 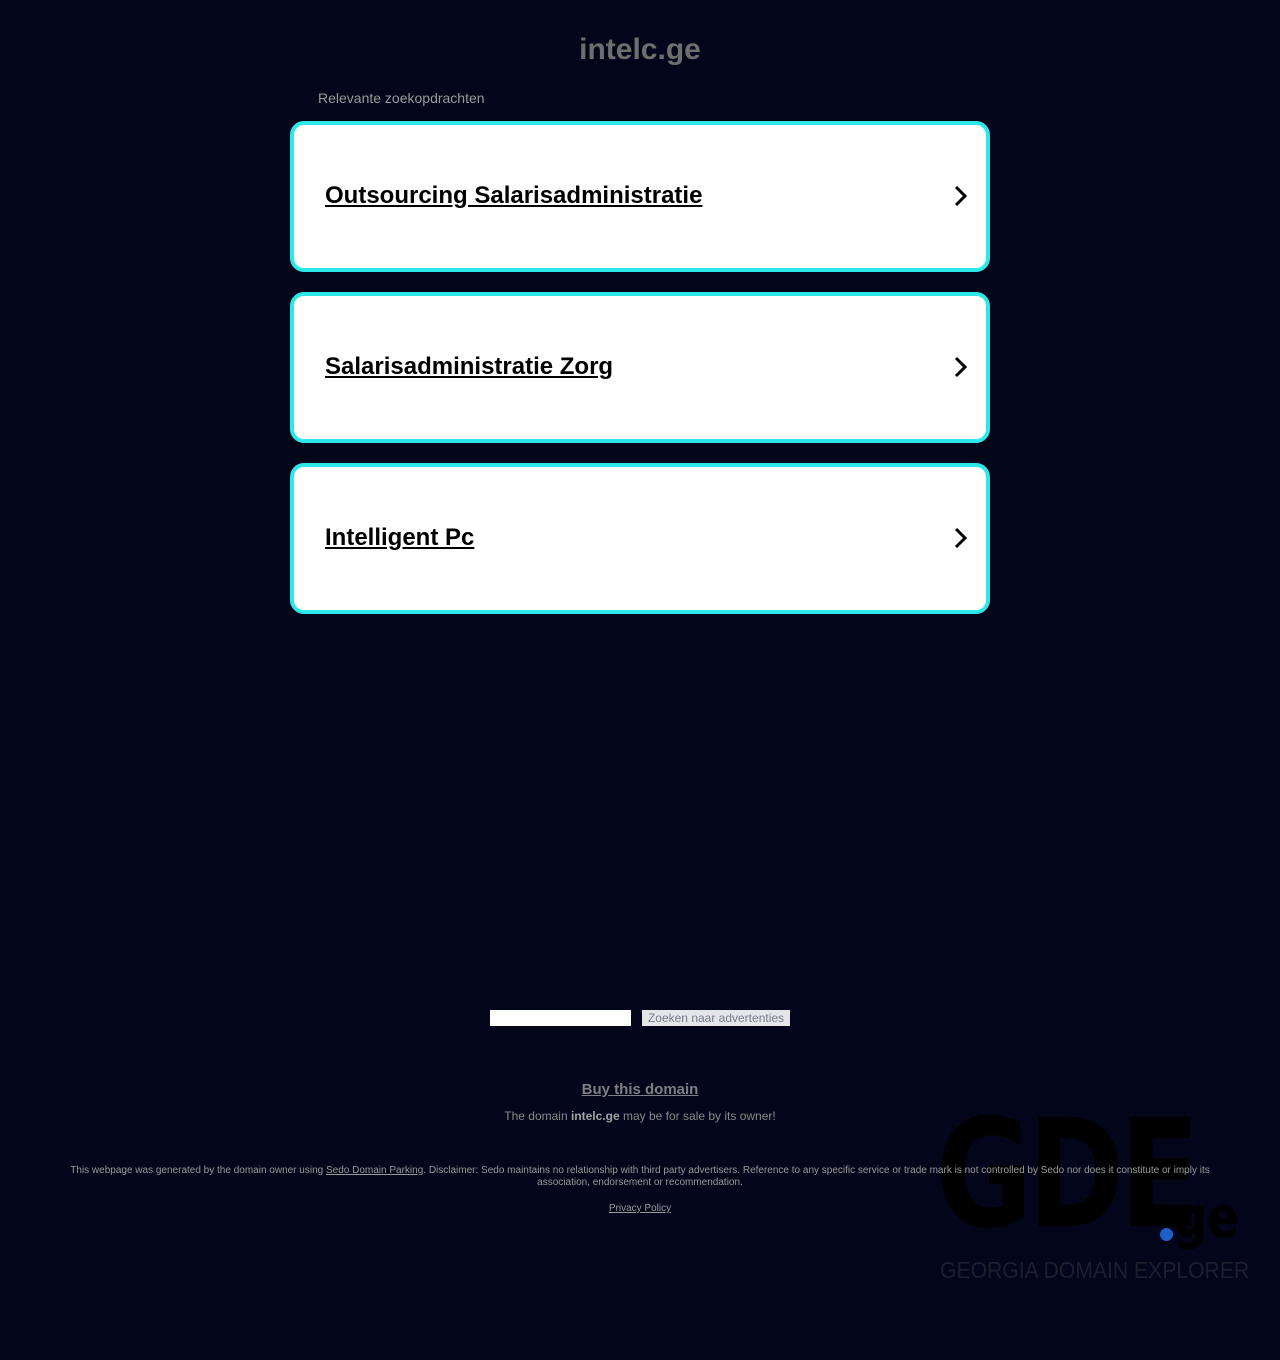 I want to click on related-link-card: Outsourcing Salarisadministratie, so click(x=640, y=196).